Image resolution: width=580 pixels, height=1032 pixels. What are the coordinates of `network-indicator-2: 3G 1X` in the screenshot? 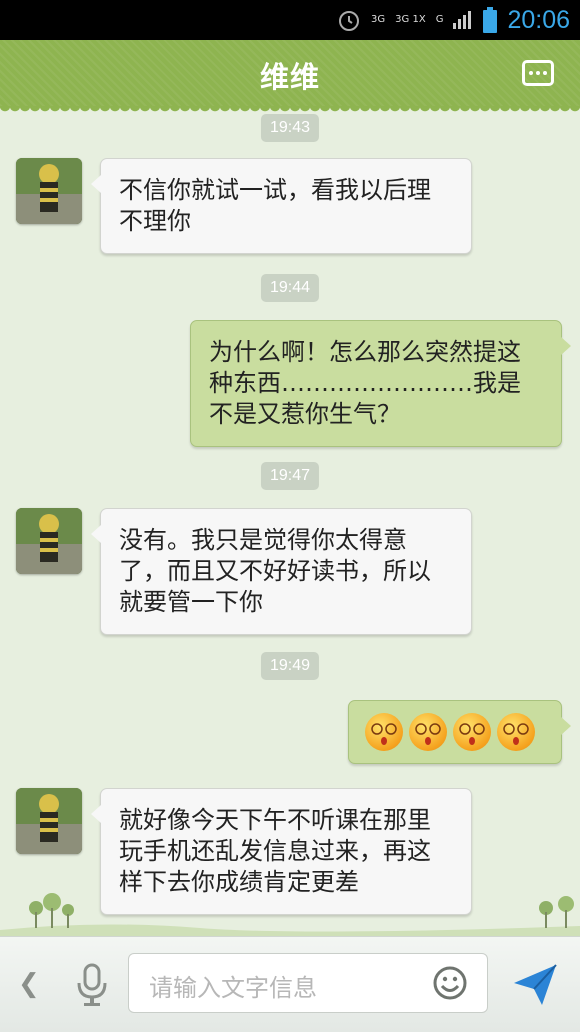 It's located at (410, 19).